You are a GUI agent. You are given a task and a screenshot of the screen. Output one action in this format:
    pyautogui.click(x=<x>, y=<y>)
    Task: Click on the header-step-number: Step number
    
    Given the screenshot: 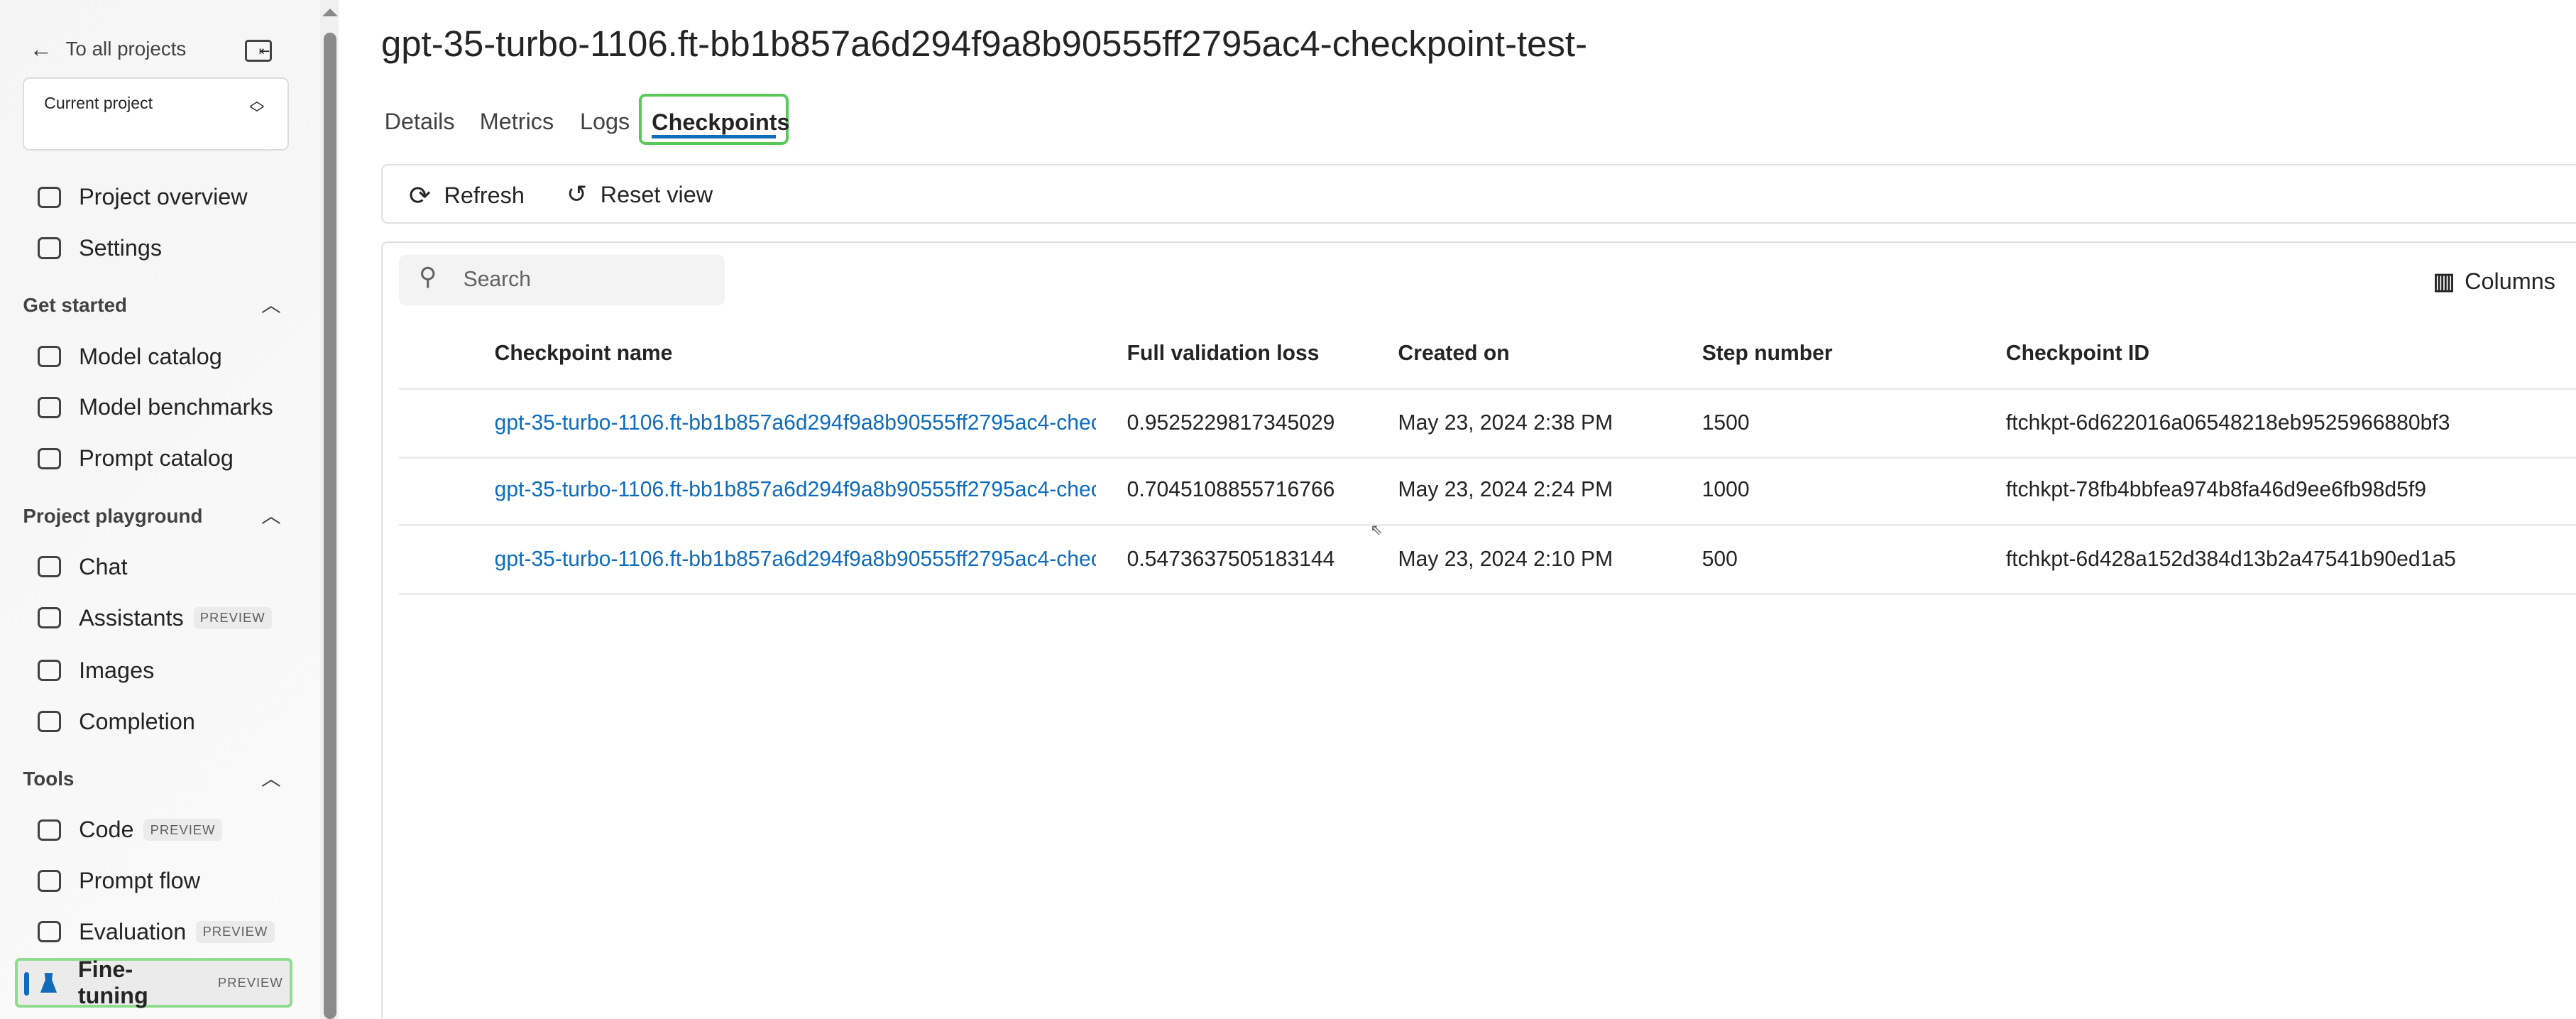 What is the action you would take?
    pyautogui.click(x=1767, y=354)
    